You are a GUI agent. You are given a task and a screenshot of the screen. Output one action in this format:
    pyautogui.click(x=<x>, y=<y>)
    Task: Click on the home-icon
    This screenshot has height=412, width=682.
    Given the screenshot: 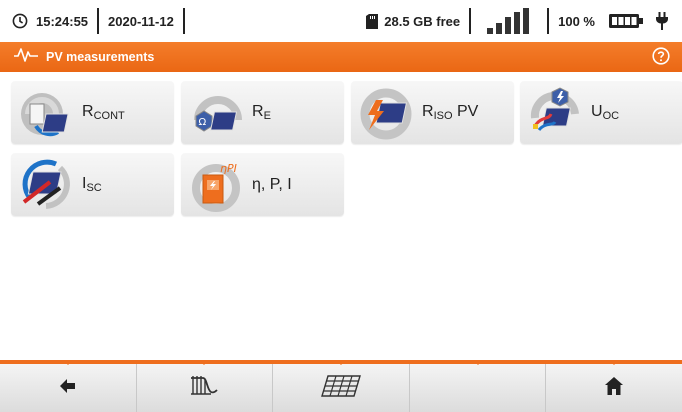 What is the action you would take?
    pyautogui.click(x=614, y=388)
    